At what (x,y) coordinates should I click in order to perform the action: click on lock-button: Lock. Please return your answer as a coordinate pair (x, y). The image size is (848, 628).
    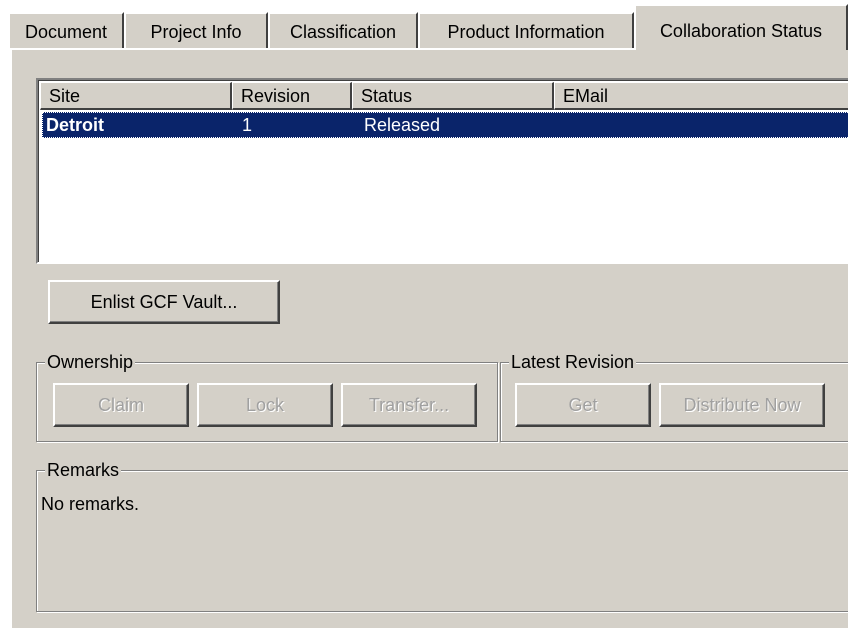
    Looking at the image, I should click on (265, 405).